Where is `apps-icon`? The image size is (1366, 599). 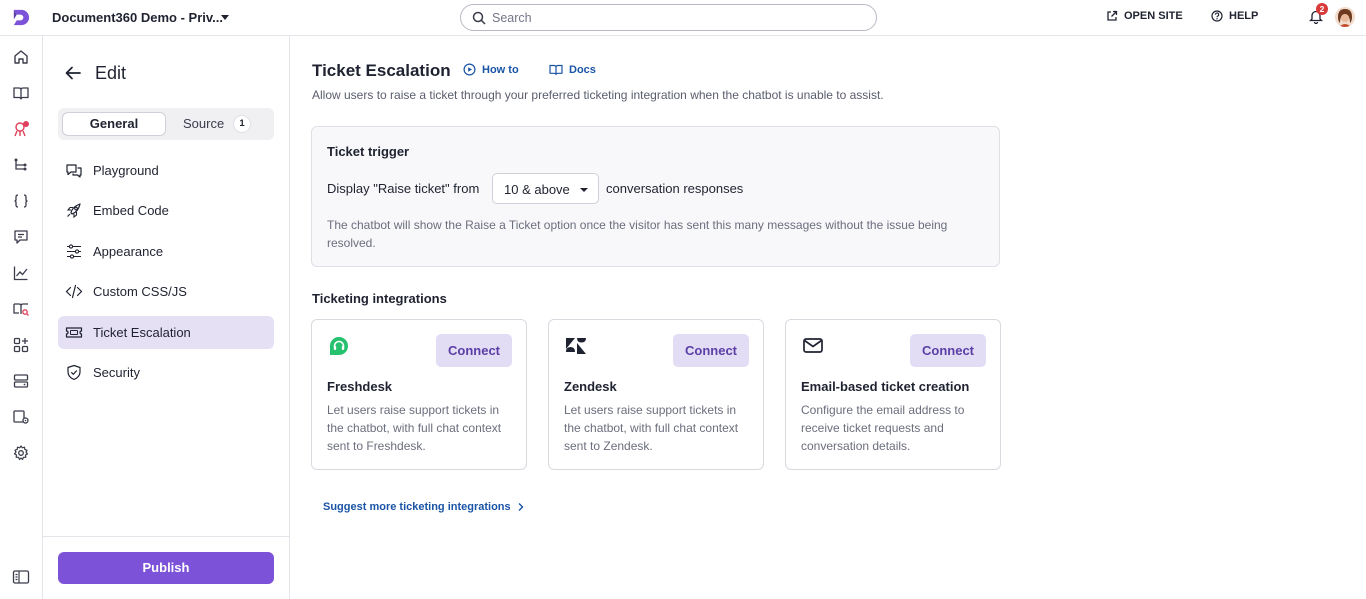
apps-icon is located at coordinates (21, 345).